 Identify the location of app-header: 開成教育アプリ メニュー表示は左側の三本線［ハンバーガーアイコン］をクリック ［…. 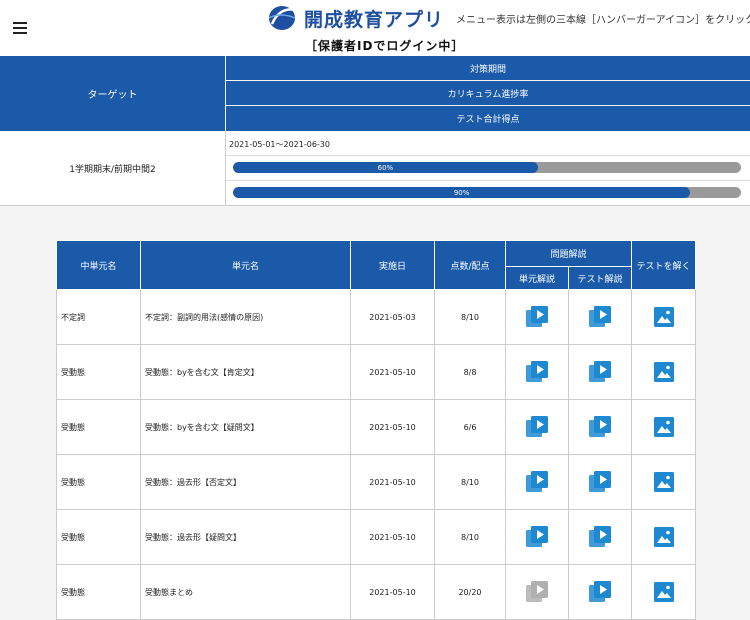
(375, 28).